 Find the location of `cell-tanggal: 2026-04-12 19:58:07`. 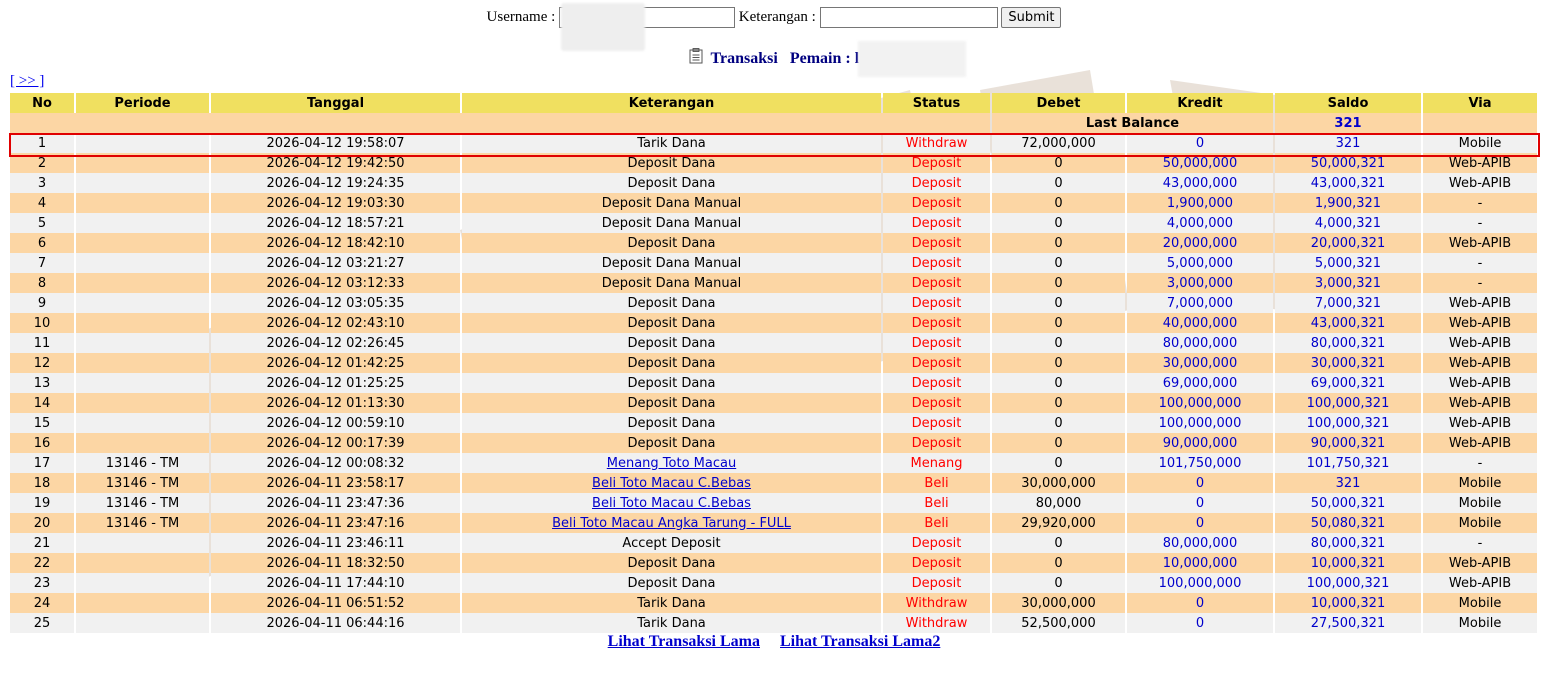

cell-tanggal: 2026-04-12 19:58:07 is located at coordinates (335, 143).